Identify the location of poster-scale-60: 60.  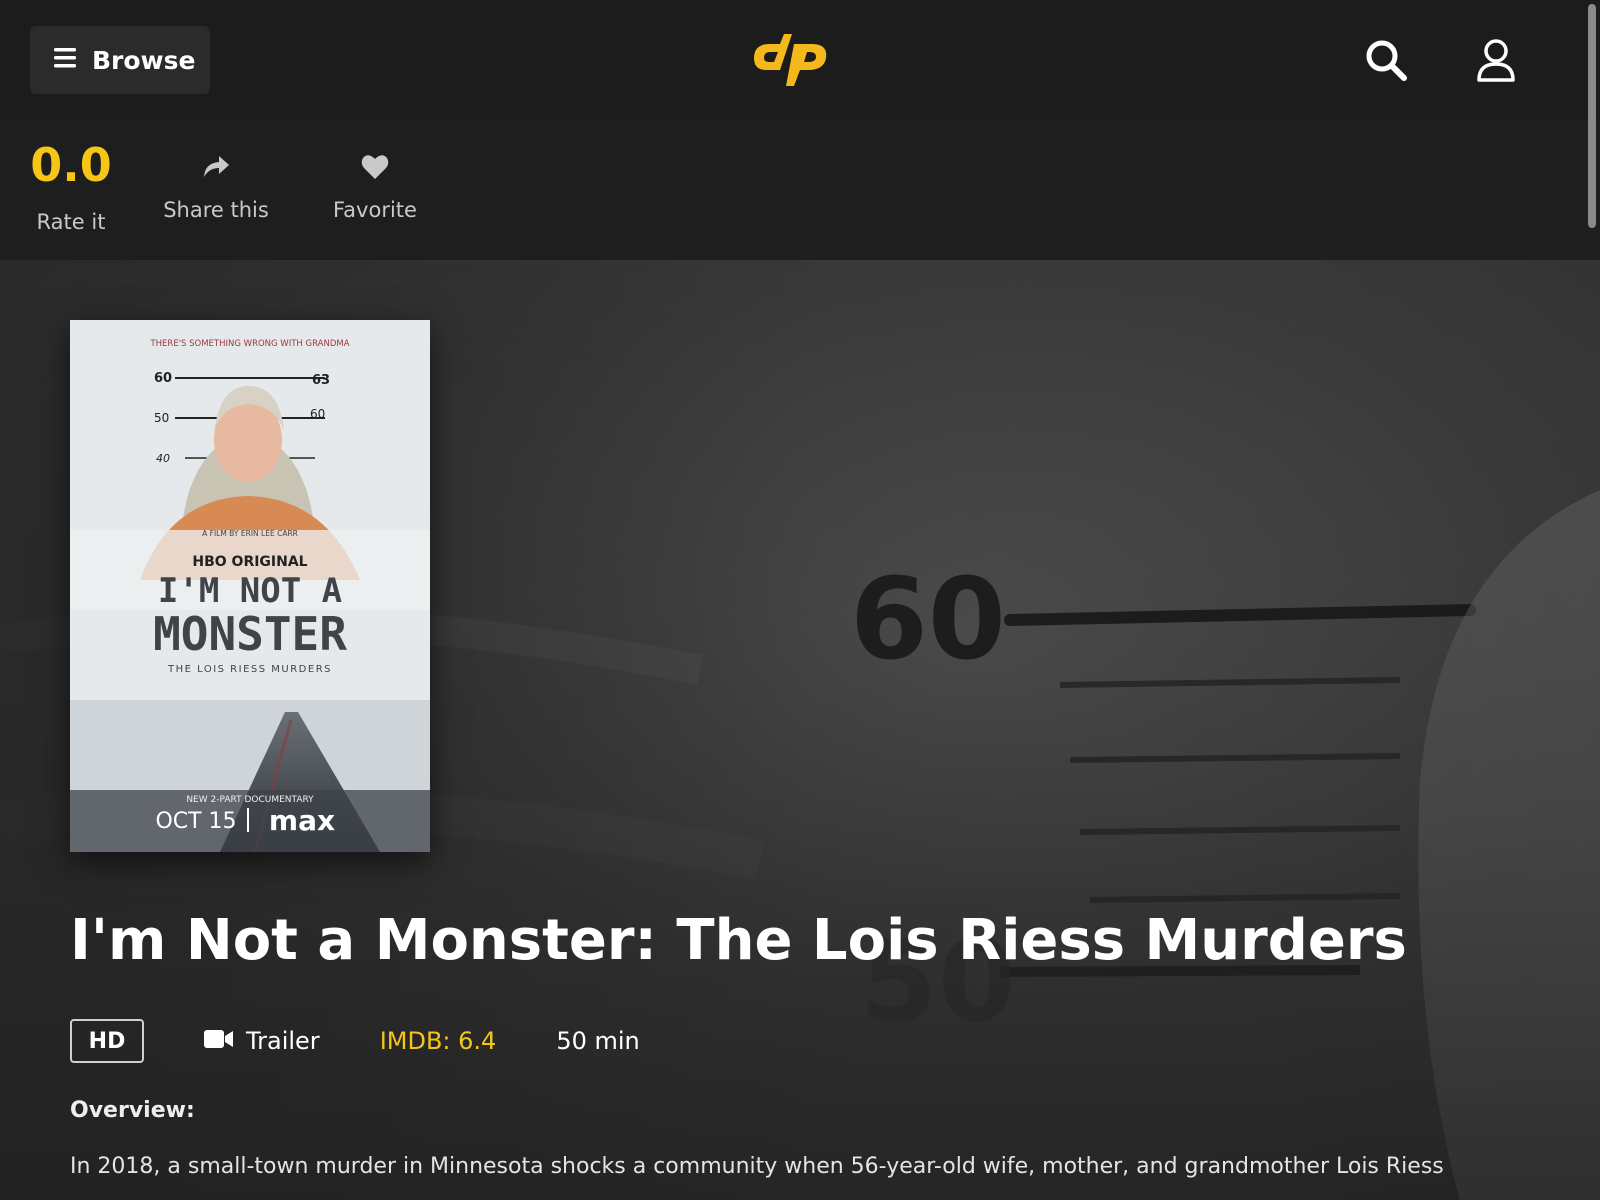
(163, 378).